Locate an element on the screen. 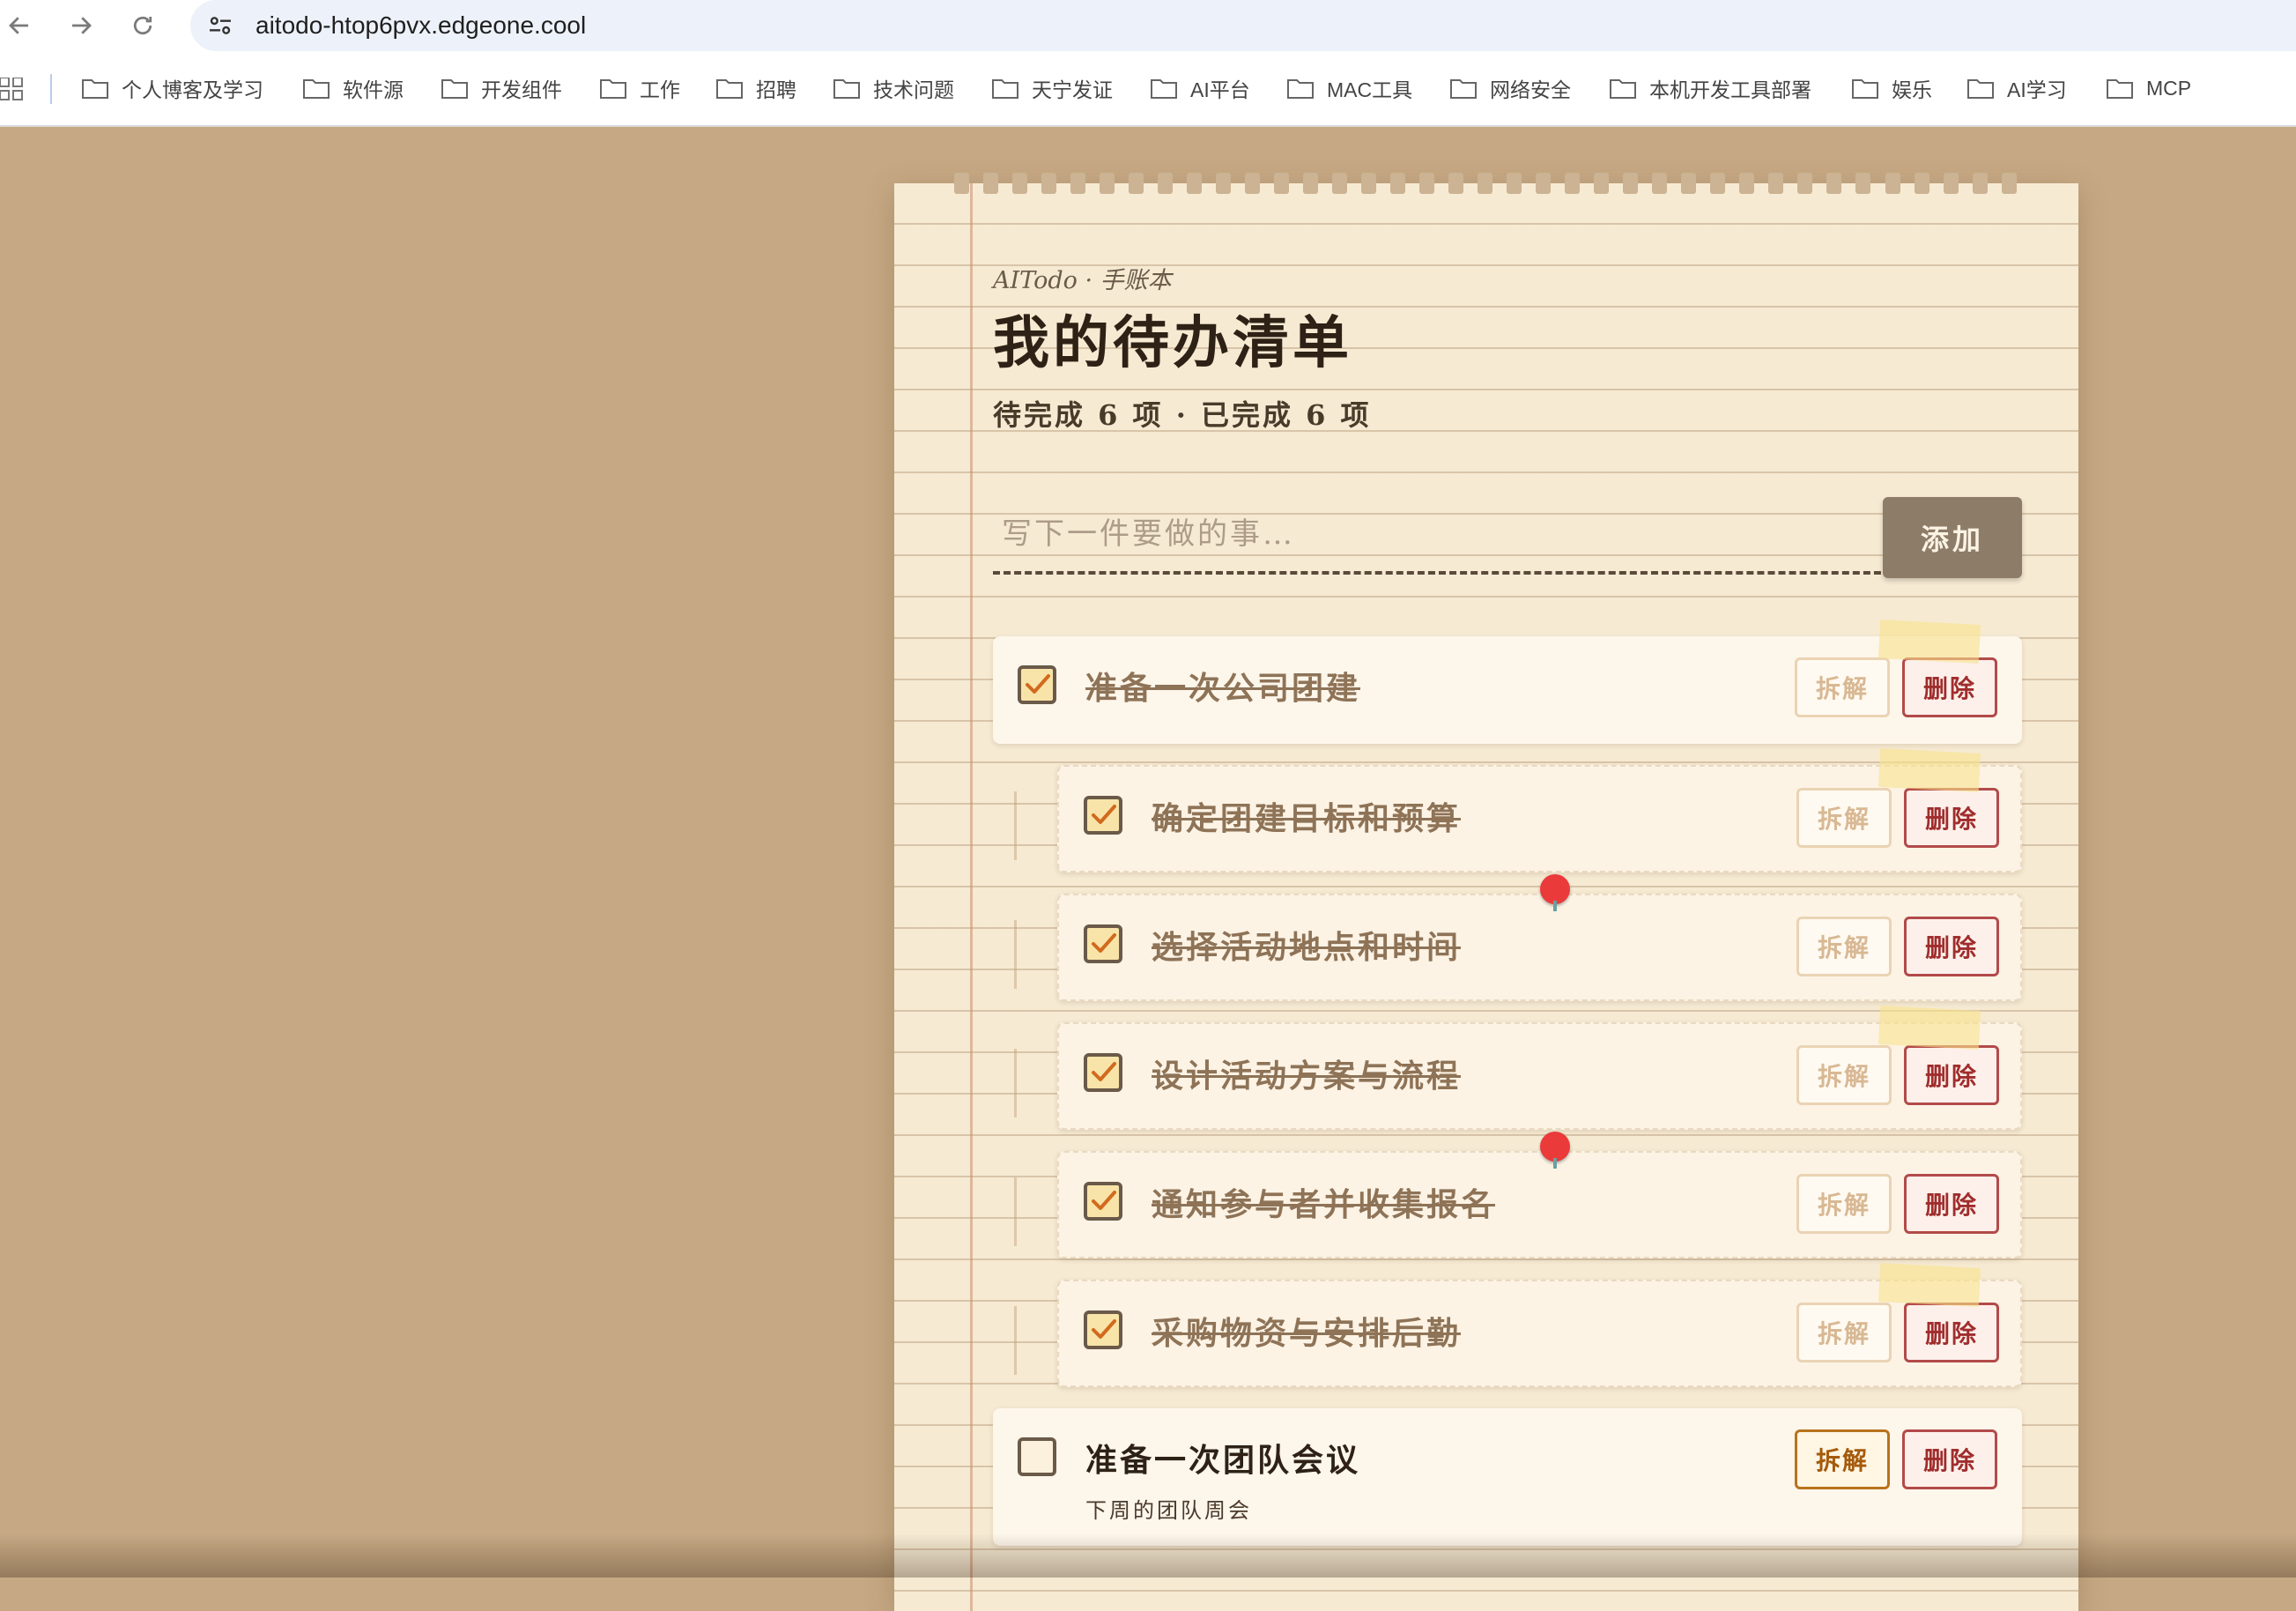 This screenshot has width=2296, height=1611. bookmark-folder: MCP is located at coordinates (2148, 88).